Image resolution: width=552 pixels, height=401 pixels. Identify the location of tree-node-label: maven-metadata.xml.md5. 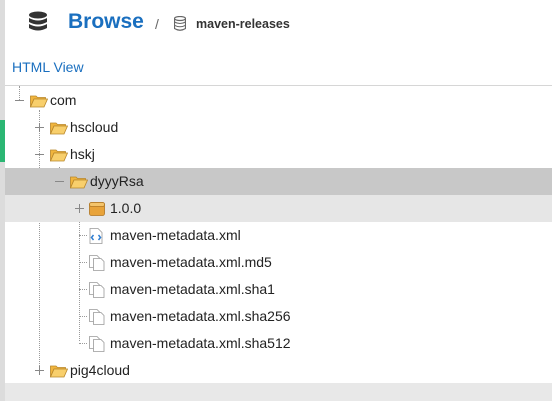
(191, 262).